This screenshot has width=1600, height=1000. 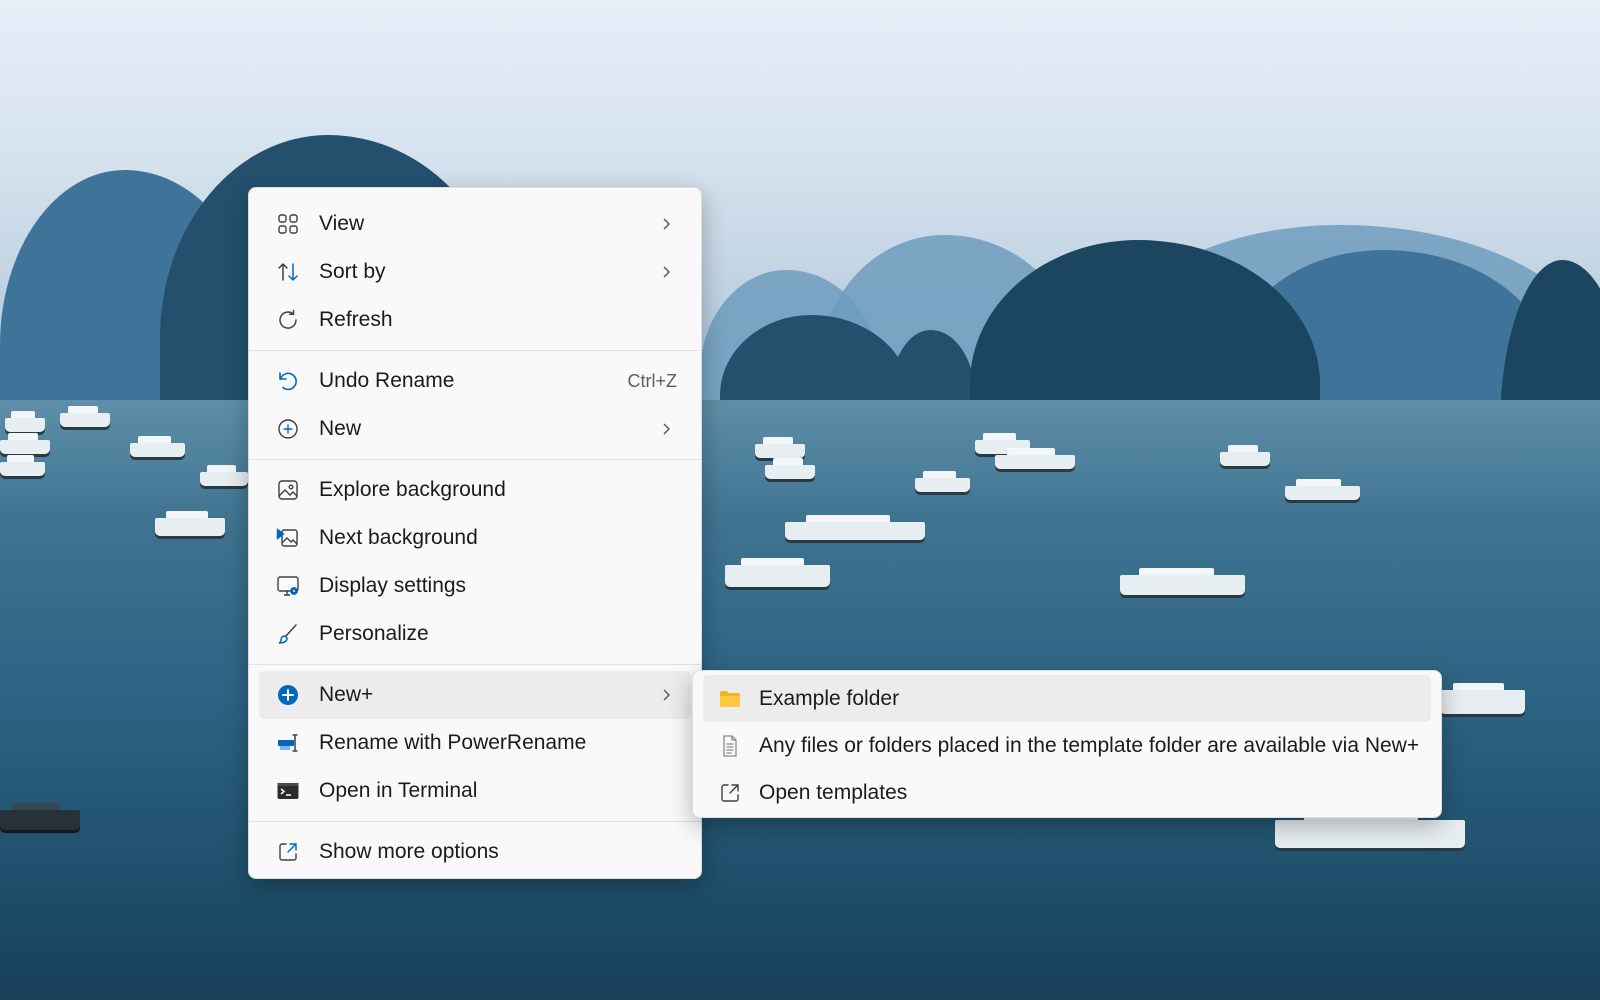 What do you see at coordinates (398, 537) in the screenshot?
I see `menu-item-label: Next background` at bounding box center [398, 537].